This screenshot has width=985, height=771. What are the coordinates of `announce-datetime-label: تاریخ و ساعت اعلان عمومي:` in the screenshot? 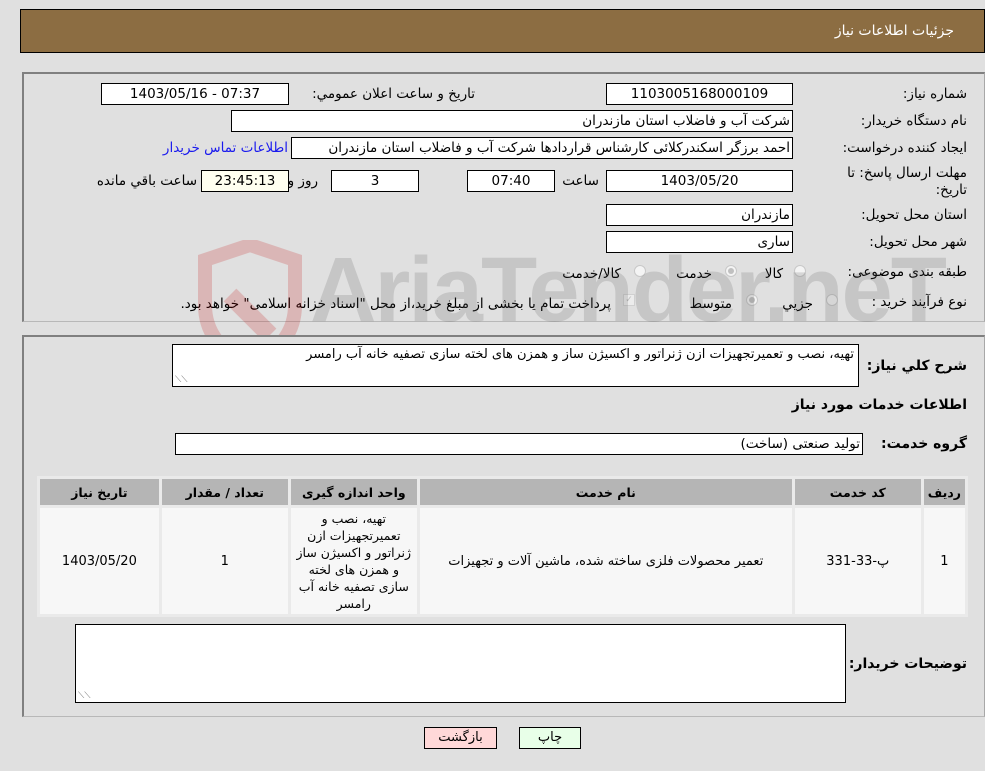 It's located at (393, 94).